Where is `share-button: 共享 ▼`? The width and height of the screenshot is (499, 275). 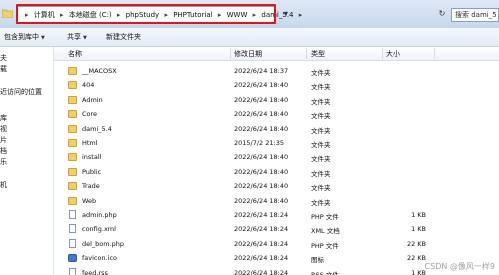 share-button: 共享 ▼ is located at coordinates (77, 37).